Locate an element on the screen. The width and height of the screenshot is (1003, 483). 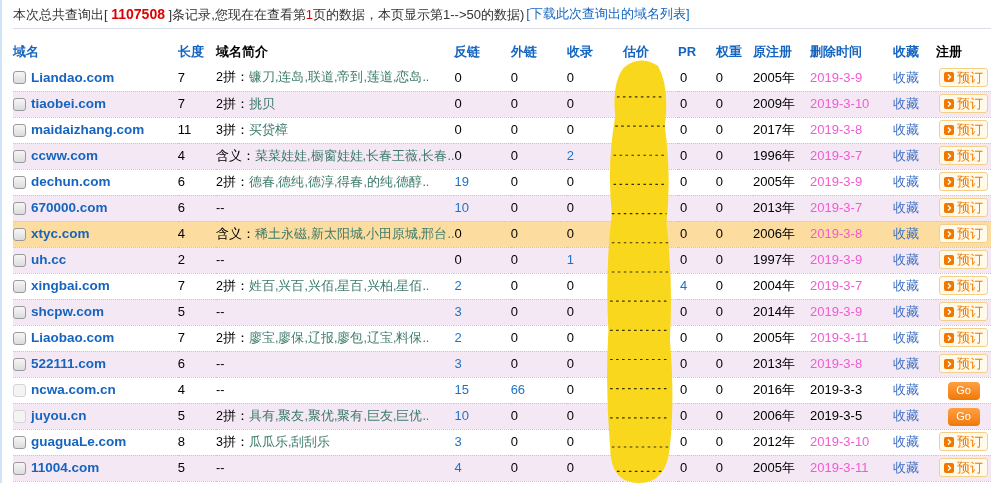
domain-link: 11004.com is located at coordinates (65, 468).